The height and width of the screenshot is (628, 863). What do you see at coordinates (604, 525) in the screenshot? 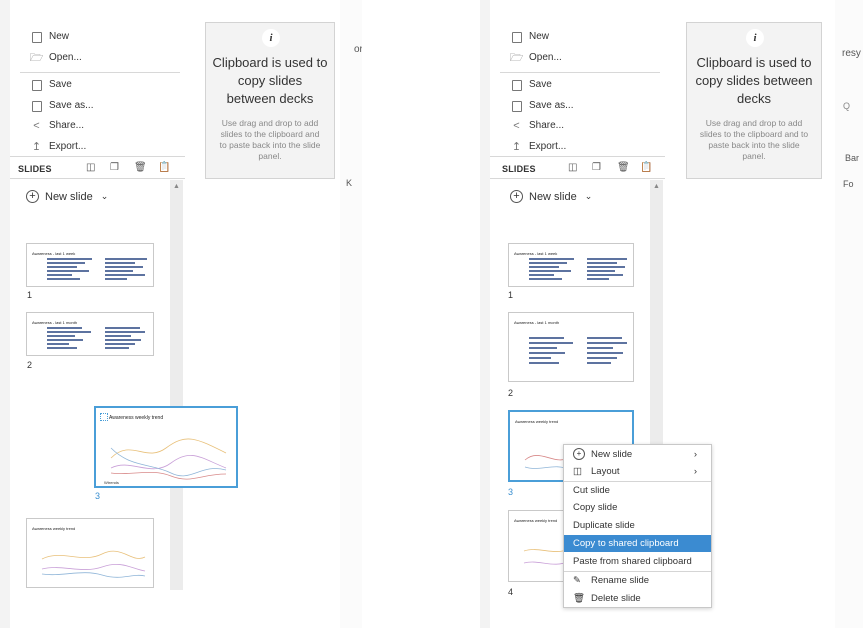
I see `ctx-duplicate-label: Duplicate slide` at bounding box center [604, 525].